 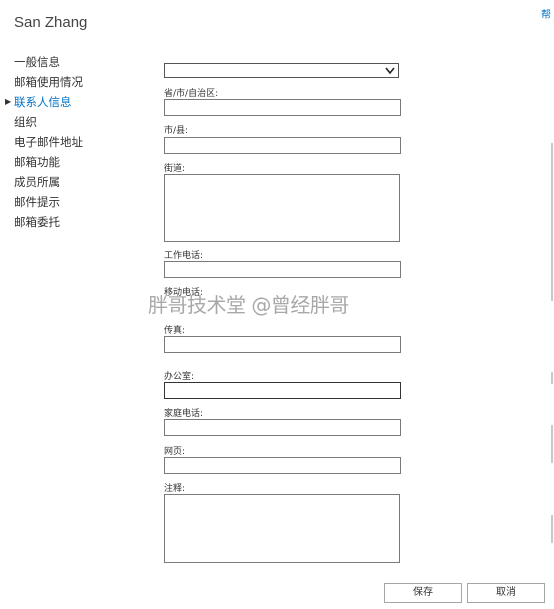 I want to click on nav-item-member-of: 成员所属, so click(x=69, y=182).